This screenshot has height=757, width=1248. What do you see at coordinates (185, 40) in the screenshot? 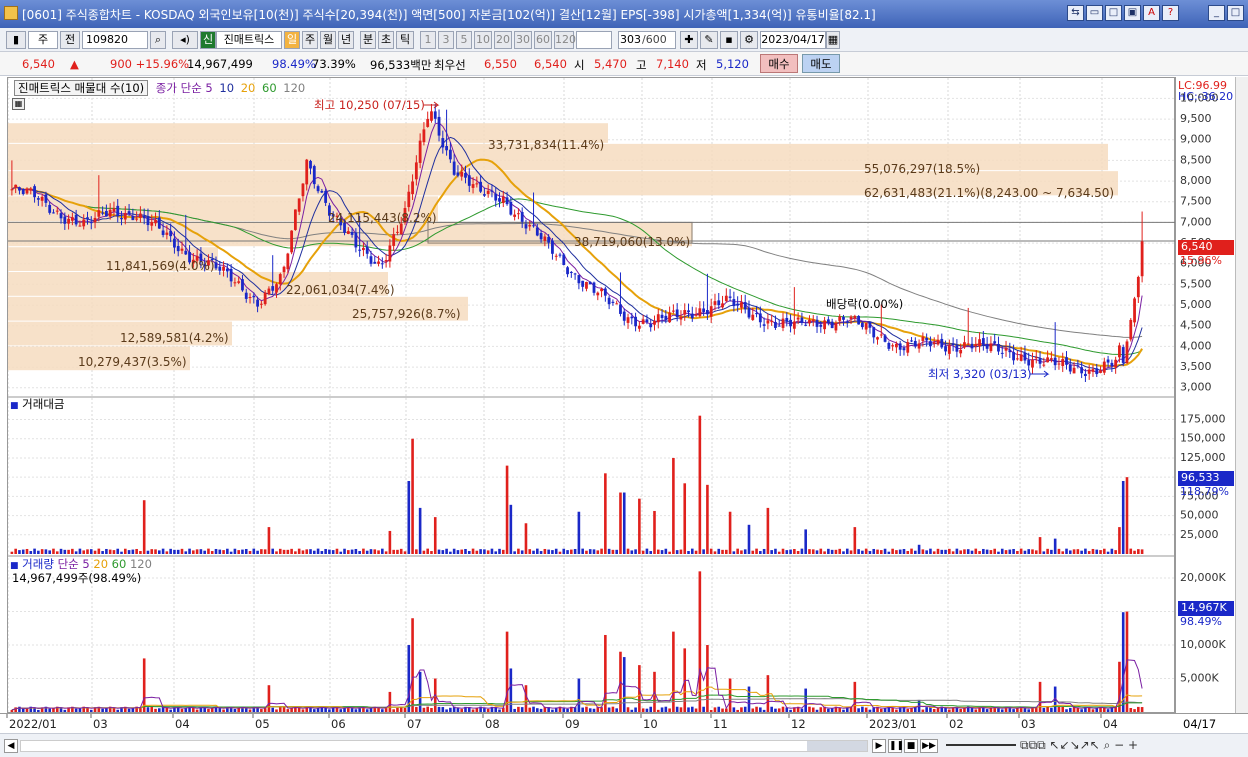
I see `speaker-icon: ◂)` at bounding box center [185, 40].